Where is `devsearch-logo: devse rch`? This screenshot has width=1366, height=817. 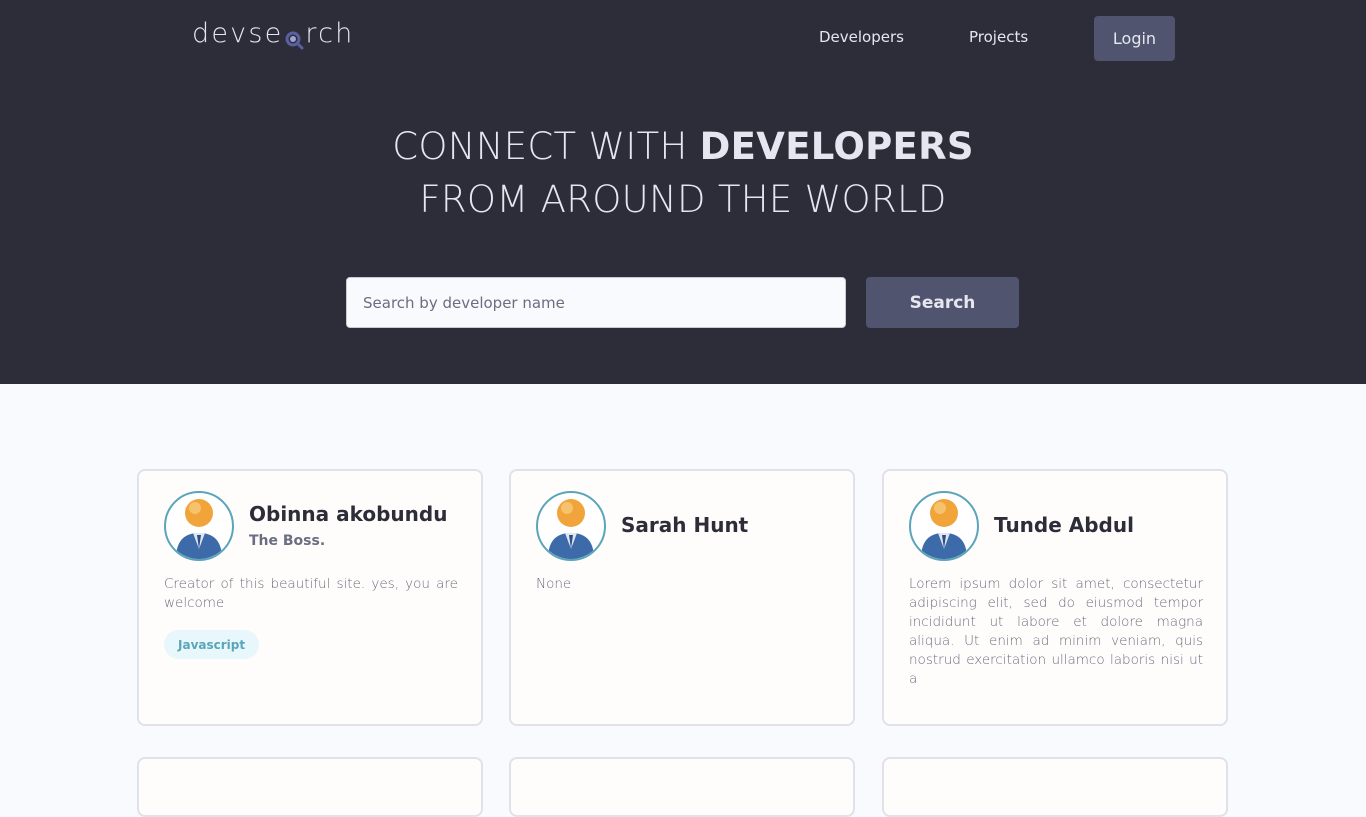 devsearch-logo: devse rch is located at coordinates (273, 33).